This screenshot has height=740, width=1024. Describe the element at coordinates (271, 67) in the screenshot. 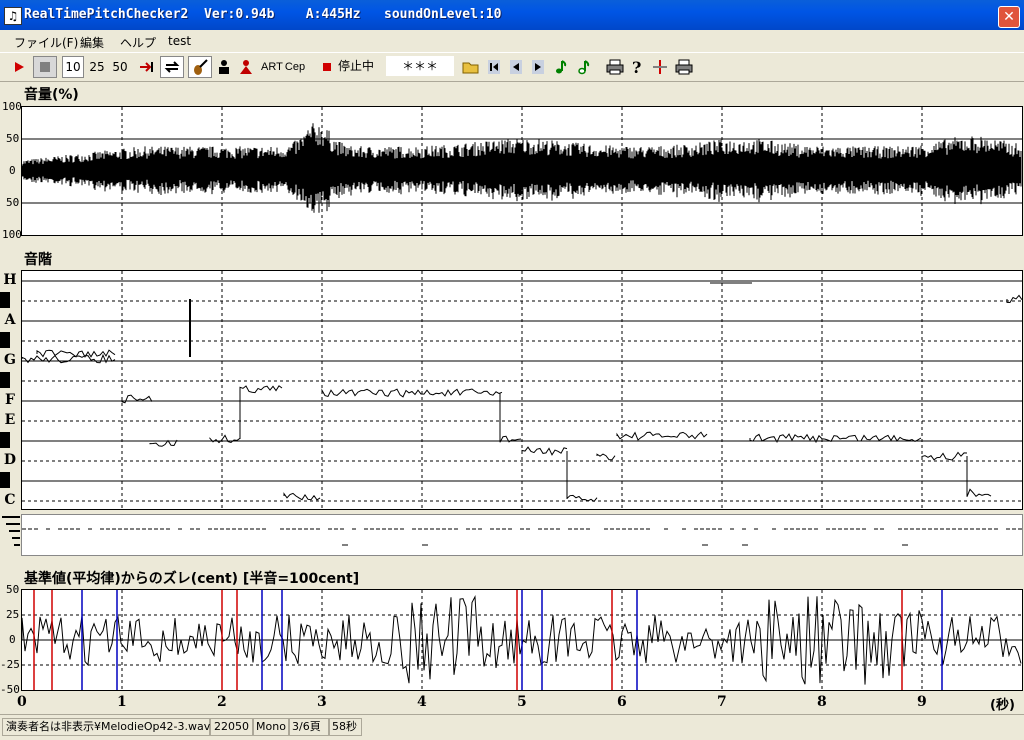

I see `art-button: ART` at that location.